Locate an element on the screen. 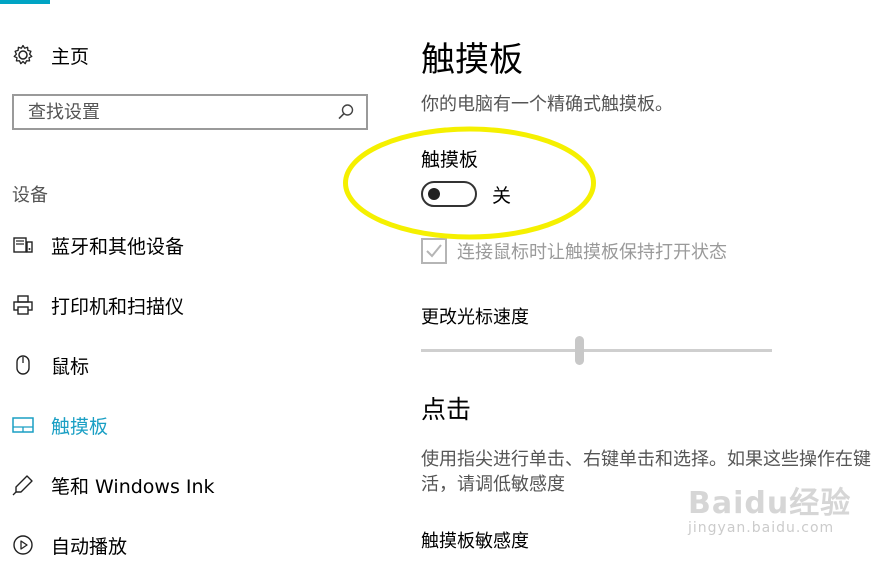 The image size is (894, 561). accent-strip is located at coordinates (25, 2).